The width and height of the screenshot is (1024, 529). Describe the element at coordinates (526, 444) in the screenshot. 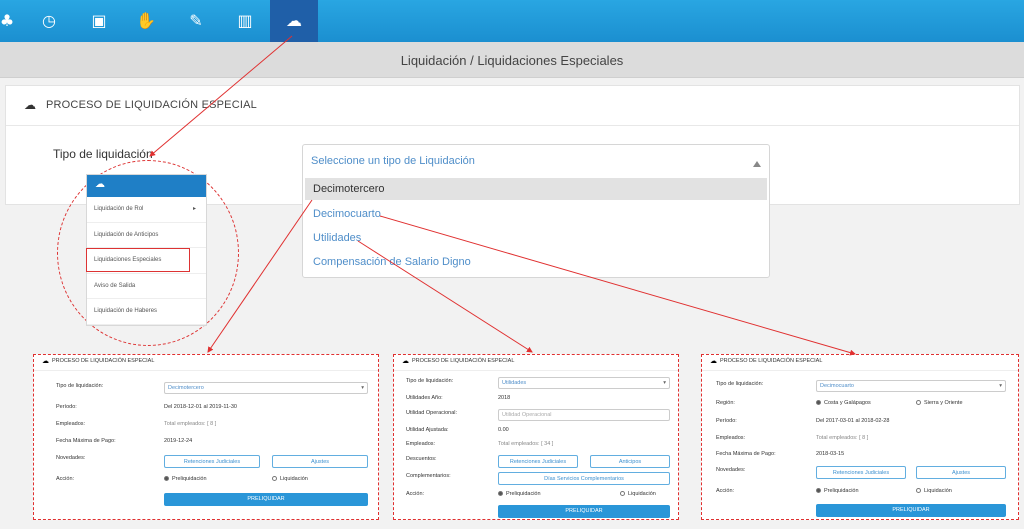

I see `empleados-value: Total empleados: [ 34 ]` at that location.